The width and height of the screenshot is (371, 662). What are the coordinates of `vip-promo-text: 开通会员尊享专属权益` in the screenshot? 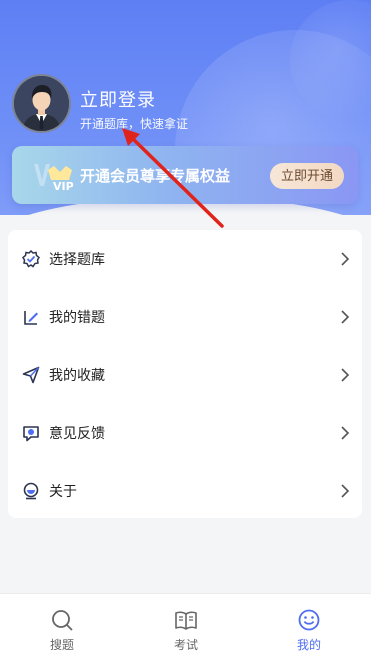 It's located at (155, 176).